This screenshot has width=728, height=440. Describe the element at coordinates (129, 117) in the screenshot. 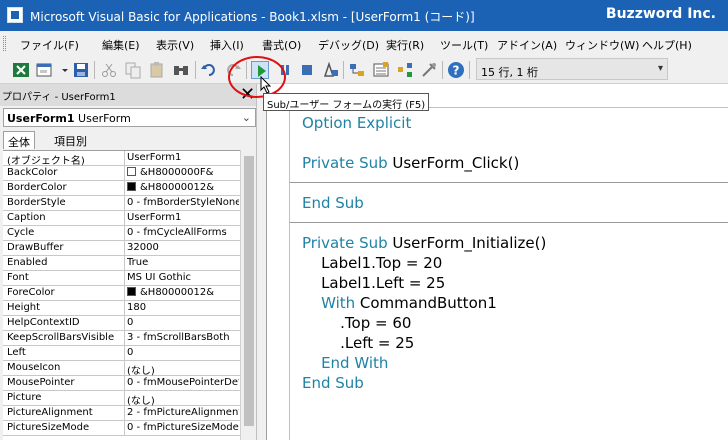

I see `object-selector: UserForm1 UserForm ⌄` at that location.